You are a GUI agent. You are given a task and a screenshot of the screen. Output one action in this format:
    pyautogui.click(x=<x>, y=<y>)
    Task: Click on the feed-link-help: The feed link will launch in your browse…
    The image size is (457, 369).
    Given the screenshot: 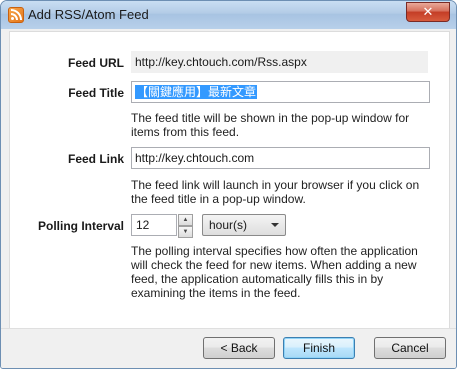 What is the action you would take?
    pyautogui.click(x=275, y=192)
    